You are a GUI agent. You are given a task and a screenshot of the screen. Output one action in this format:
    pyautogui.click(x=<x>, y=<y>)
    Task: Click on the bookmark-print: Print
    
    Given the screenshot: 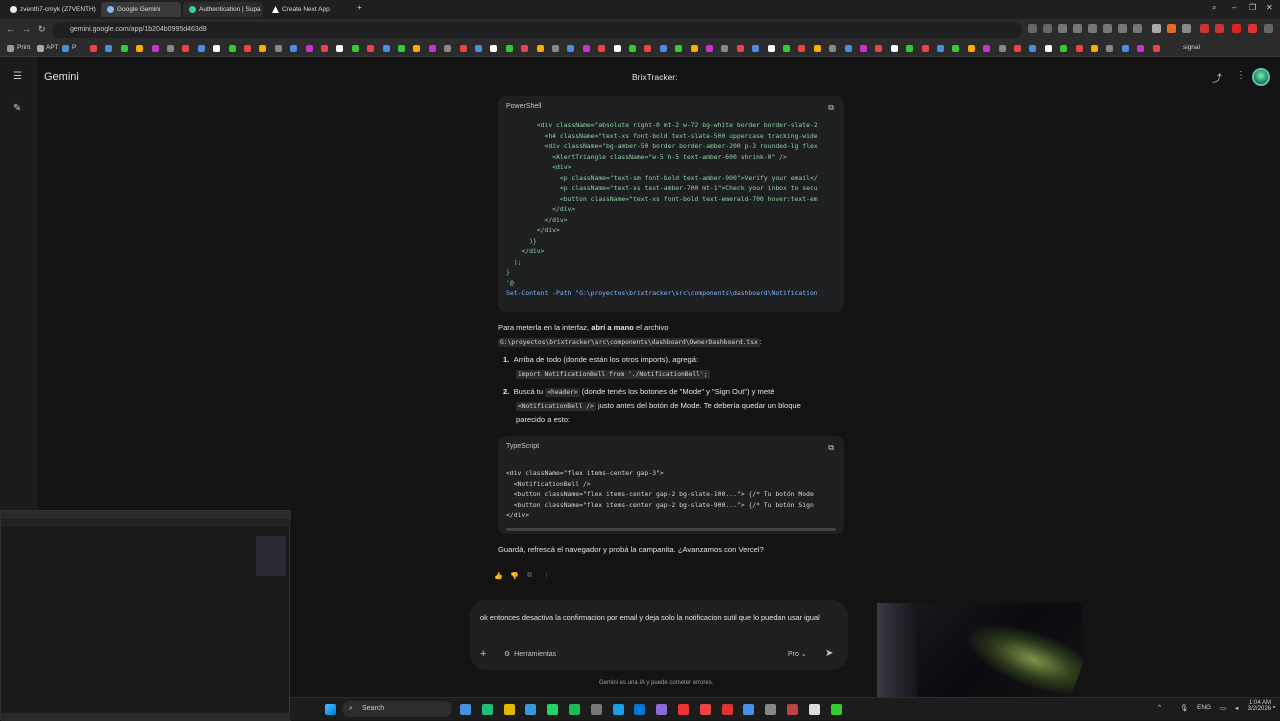 What is the action you would take?
    pyautogui.click(x=23, y=47)
    